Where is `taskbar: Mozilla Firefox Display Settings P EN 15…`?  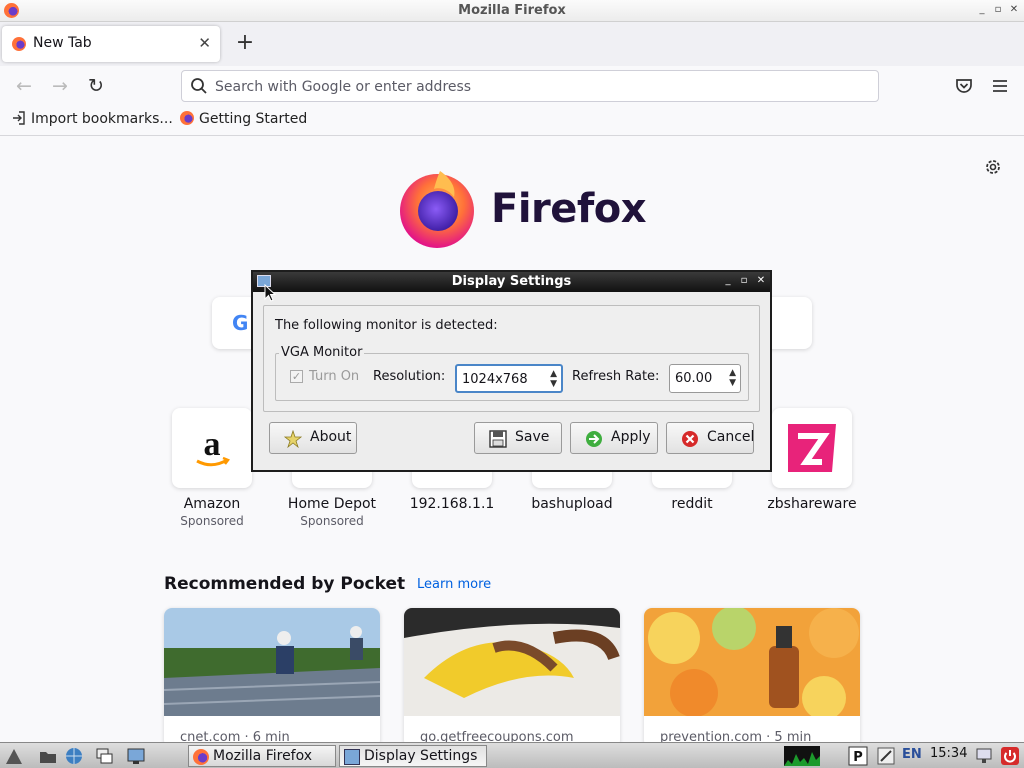
taskbar: Mozilla Firefox Display Settings P EN 15… is located at coordinates (512, 755).